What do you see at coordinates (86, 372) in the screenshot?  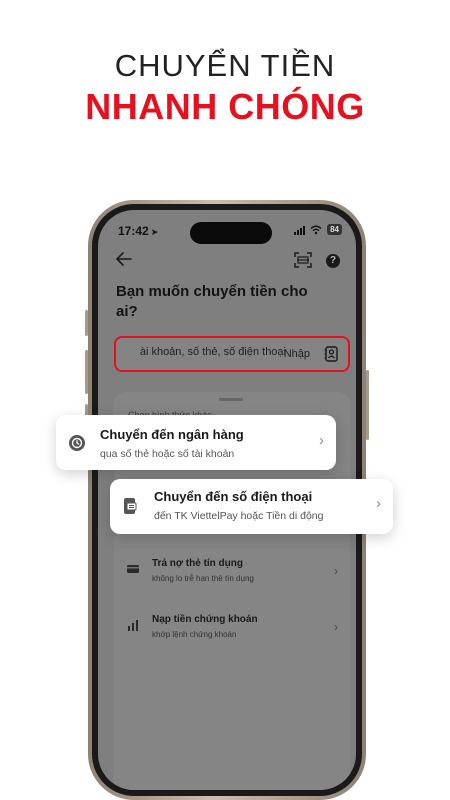 I see `phone-volume-up` at bounding box center [86, 372].